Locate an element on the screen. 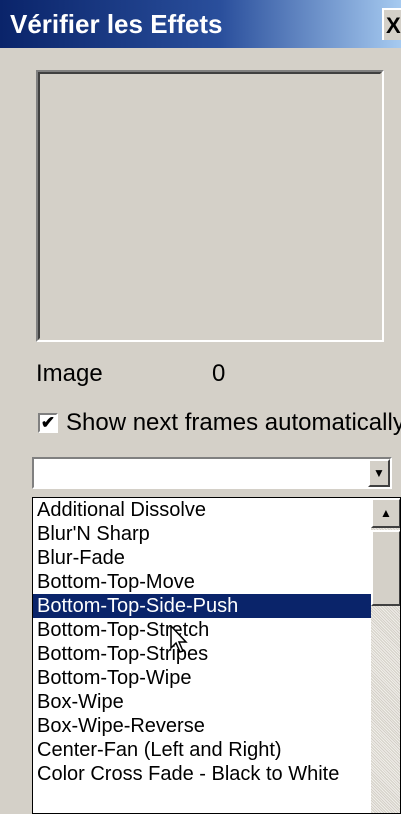  title-bar: Vérifier les Effets X is located at coordinates (200, 24).